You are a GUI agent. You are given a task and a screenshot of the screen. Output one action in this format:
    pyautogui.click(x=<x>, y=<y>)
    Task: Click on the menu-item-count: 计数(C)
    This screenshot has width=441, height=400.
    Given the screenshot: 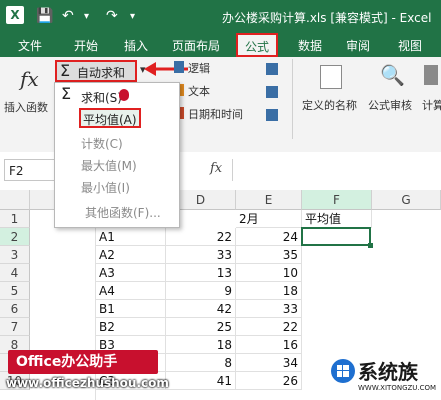 What is the action you would take?
    pyautogui.click(x=102, y=143)
    